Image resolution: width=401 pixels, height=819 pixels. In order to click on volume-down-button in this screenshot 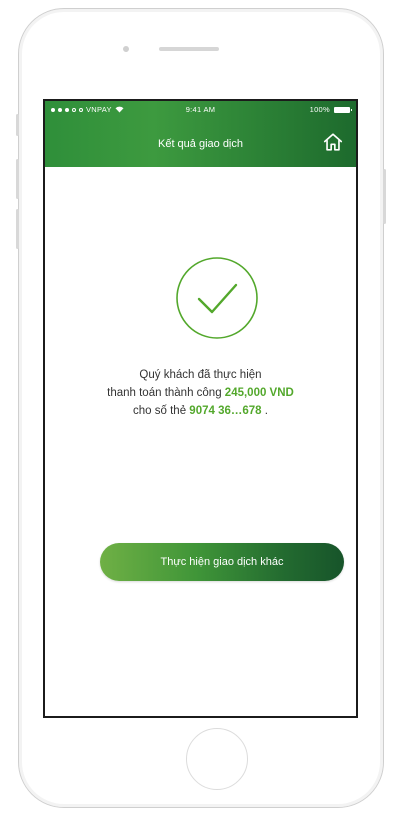, I will do `click(17, 229)`.